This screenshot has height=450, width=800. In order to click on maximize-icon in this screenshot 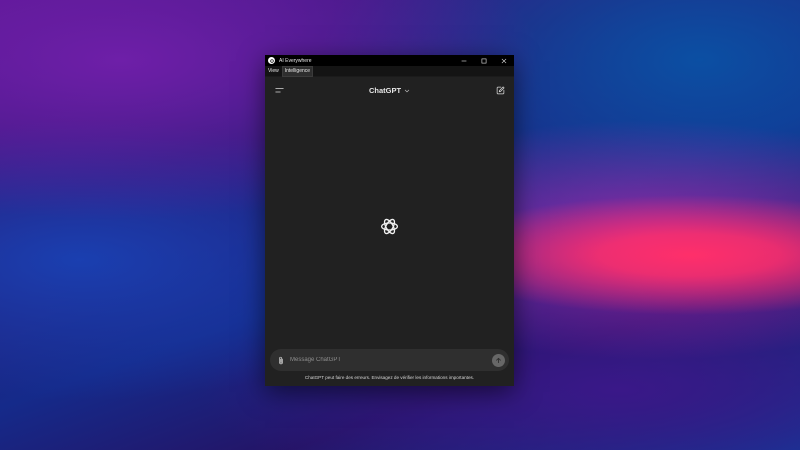, I will do `click(484, 60)`.